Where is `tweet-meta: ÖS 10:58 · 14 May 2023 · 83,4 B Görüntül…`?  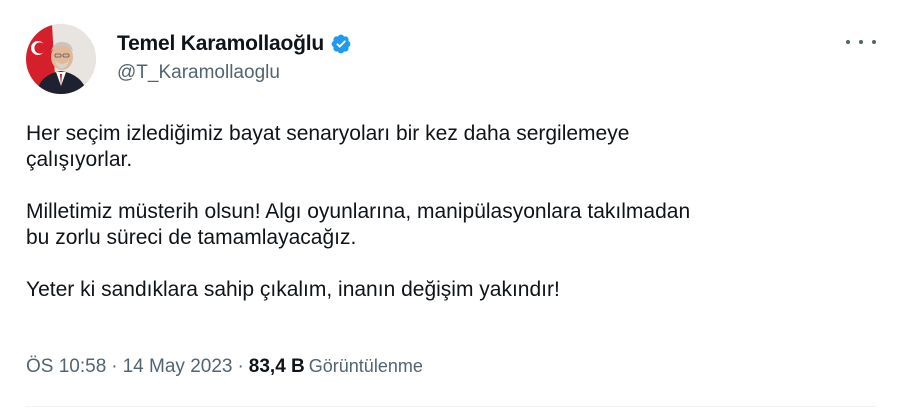 tweet-meta: ÖS 10:58 · 14 May 2023 · 83,4 B Görüntül… is located at coordinates (224, 367).